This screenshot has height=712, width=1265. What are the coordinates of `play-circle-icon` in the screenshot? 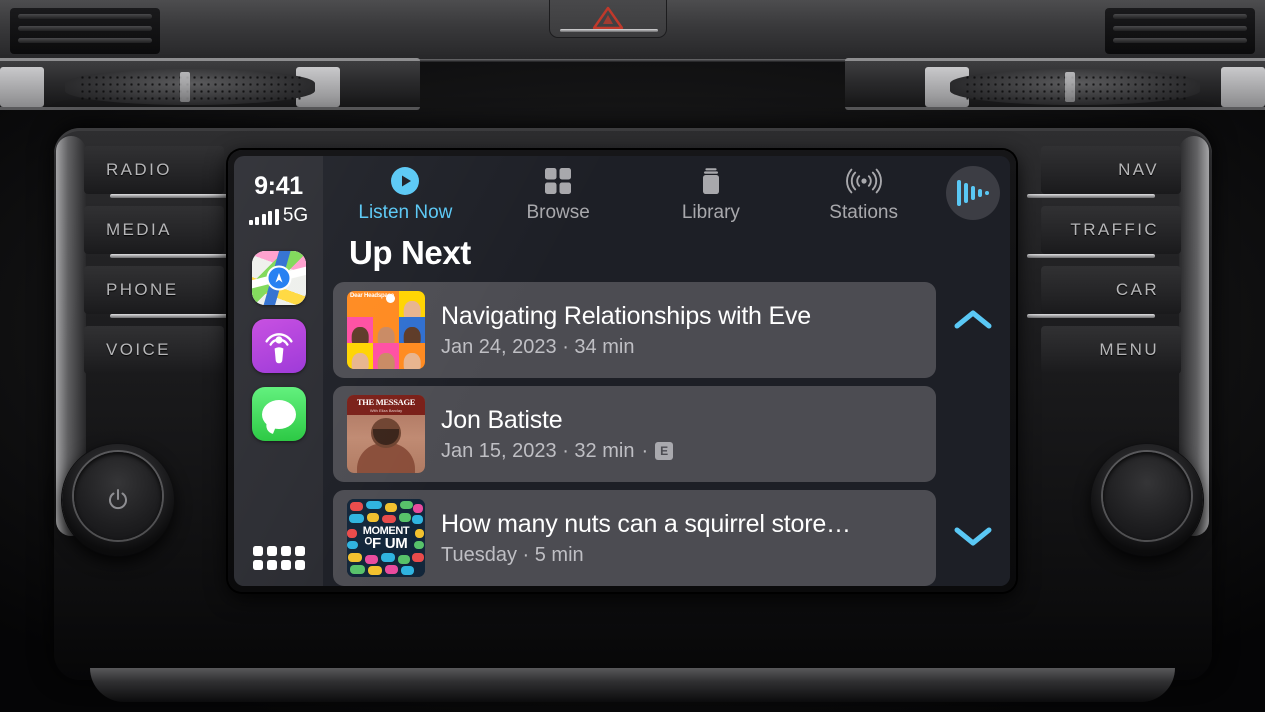 It's located at (405, 181).